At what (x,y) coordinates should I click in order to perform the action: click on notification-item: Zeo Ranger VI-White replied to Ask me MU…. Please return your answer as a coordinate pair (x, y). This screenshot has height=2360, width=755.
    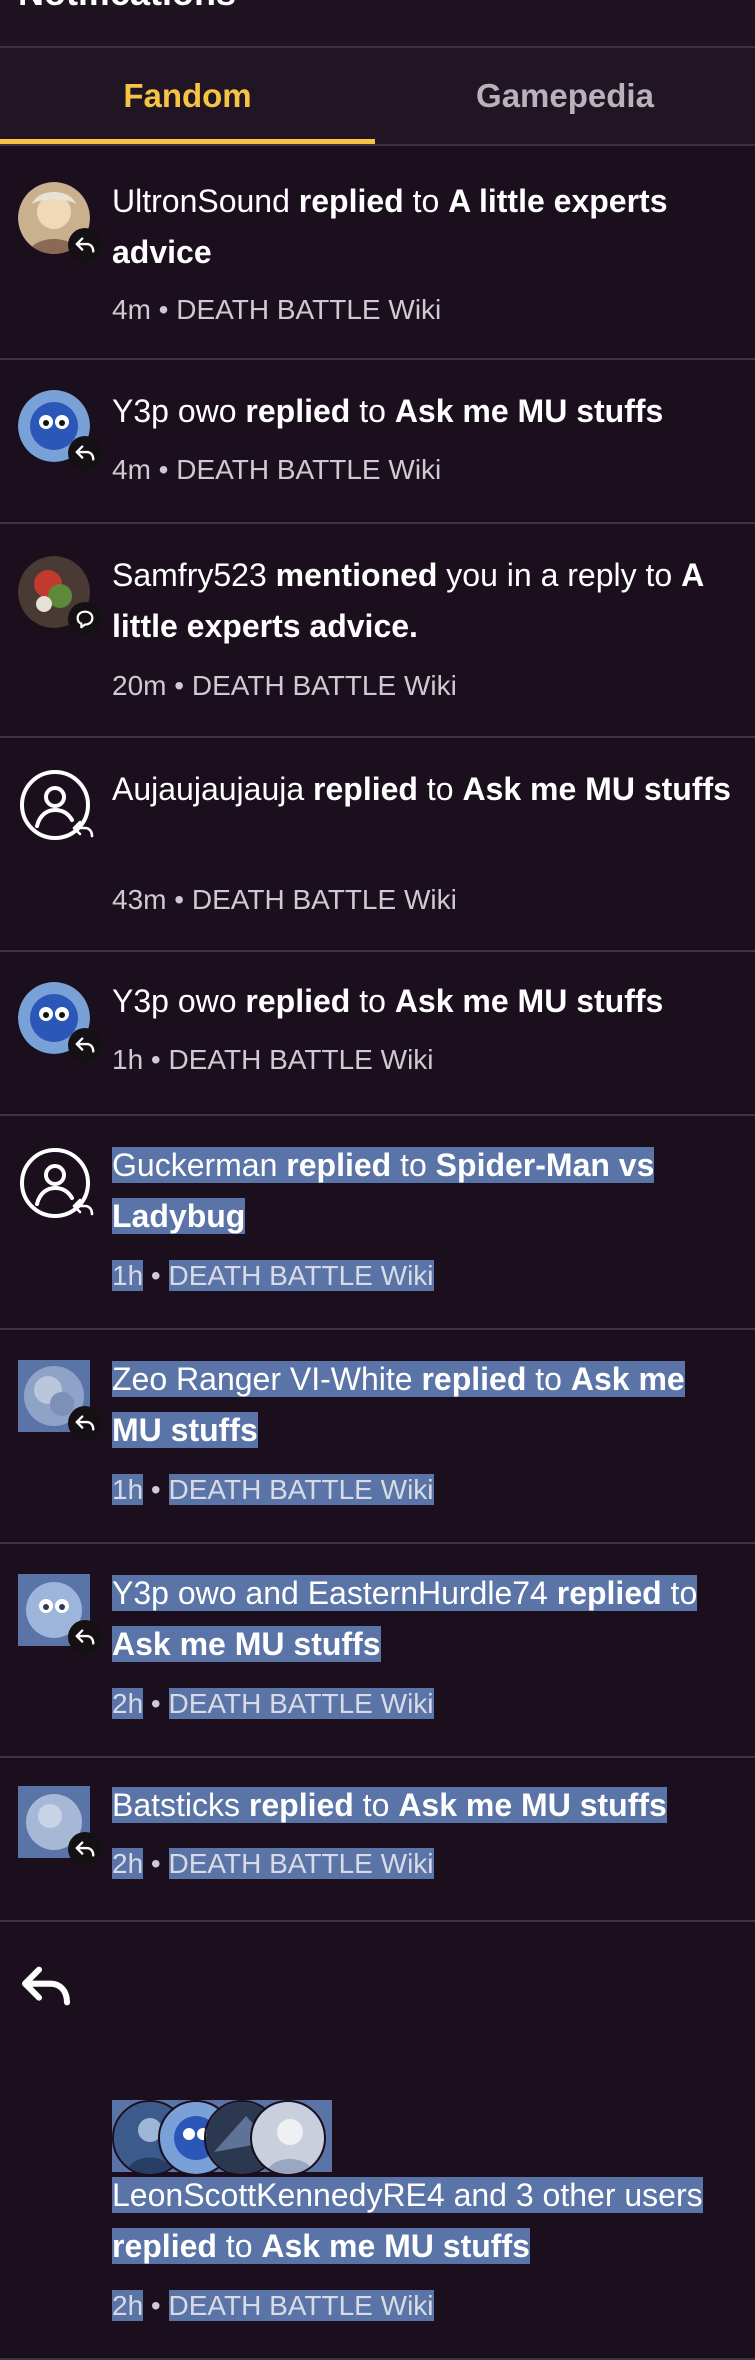
    Looking at the image, I should click on (377, 1437).